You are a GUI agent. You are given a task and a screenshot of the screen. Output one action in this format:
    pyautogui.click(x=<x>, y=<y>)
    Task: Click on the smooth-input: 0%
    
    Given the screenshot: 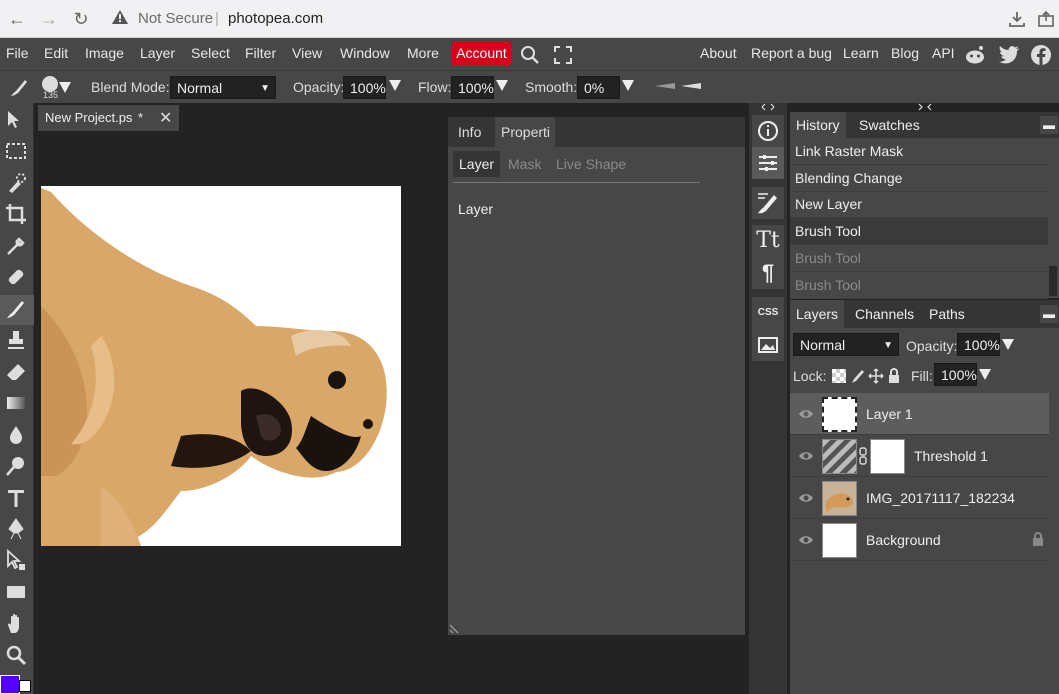 What is the action you would take?
    pyautogui.click(x=598, y=87)
    